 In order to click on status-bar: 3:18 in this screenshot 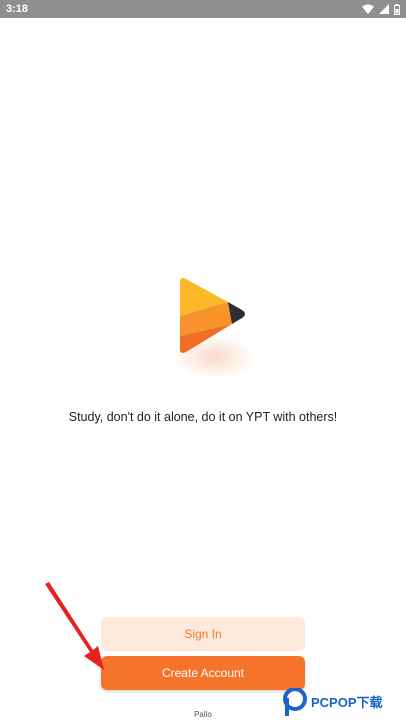, I will do `click(203, 9)`.